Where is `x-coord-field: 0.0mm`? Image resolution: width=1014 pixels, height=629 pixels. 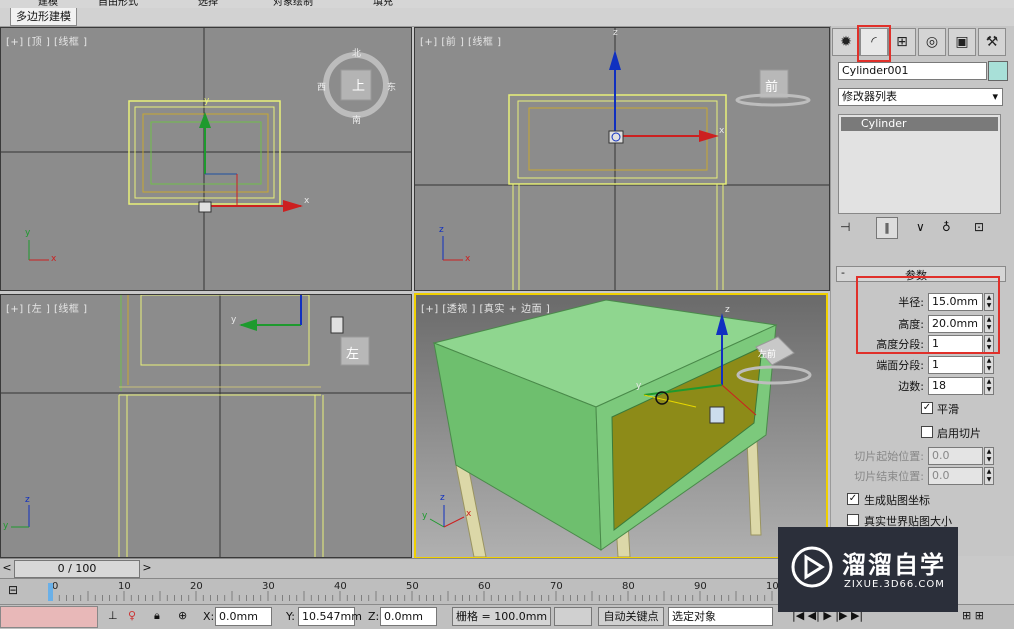
x-coord-field: 0.0mm is located at coordinates (243, 616).